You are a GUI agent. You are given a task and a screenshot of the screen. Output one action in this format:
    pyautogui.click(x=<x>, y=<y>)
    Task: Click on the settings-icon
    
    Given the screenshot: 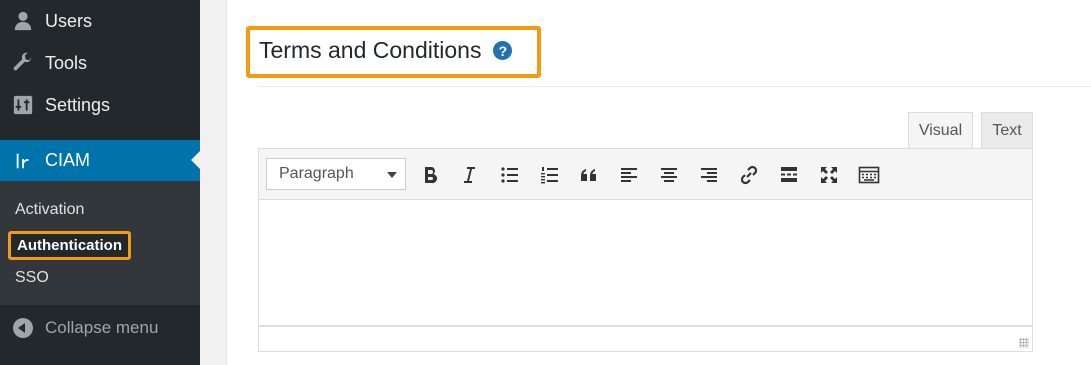 What is the action you would take?
    pyautogui.click(x=23, y=105)
    